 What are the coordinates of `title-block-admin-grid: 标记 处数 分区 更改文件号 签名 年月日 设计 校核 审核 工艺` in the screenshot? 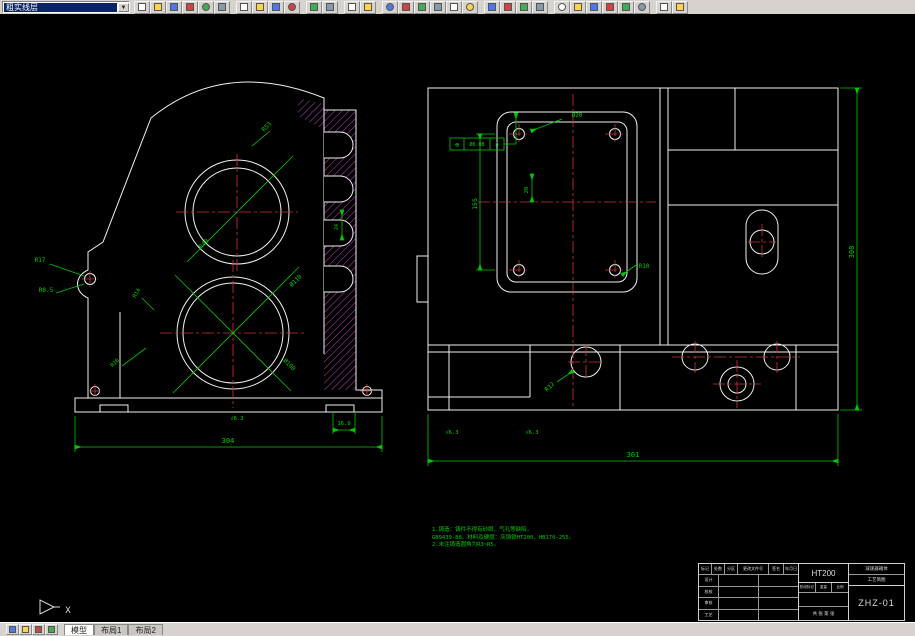 It's located at (749, 592).